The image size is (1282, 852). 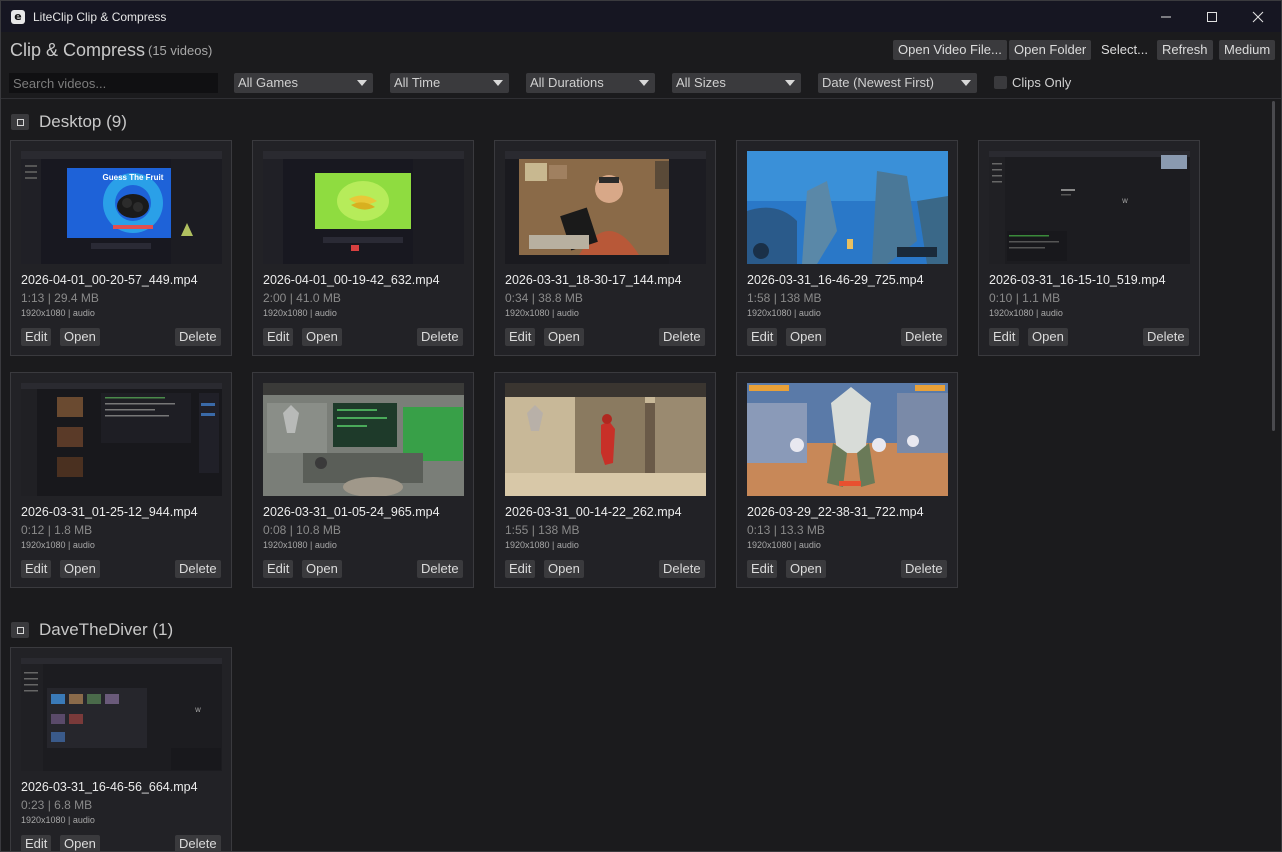 What do you see at coordinates (449, 83) in the screenshot?
I see `time-filter-select: All Time` at bounding box center [449, 83].